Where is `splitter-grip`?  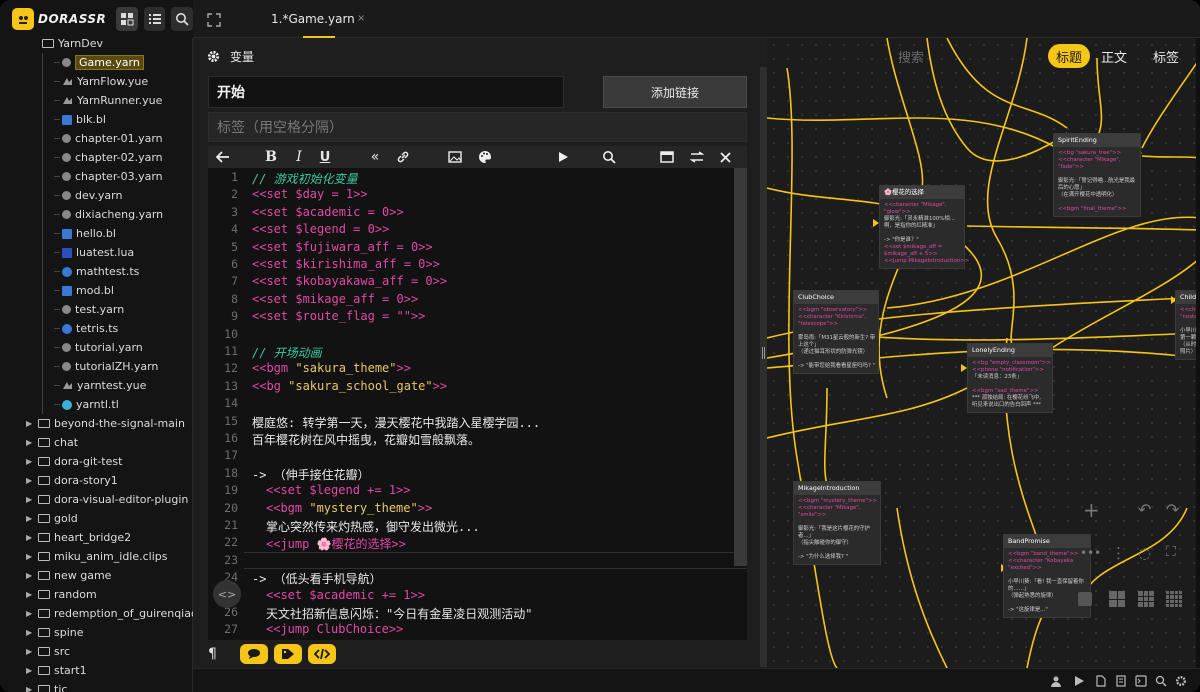
splitter-grip is located at coordinates (763, 353).